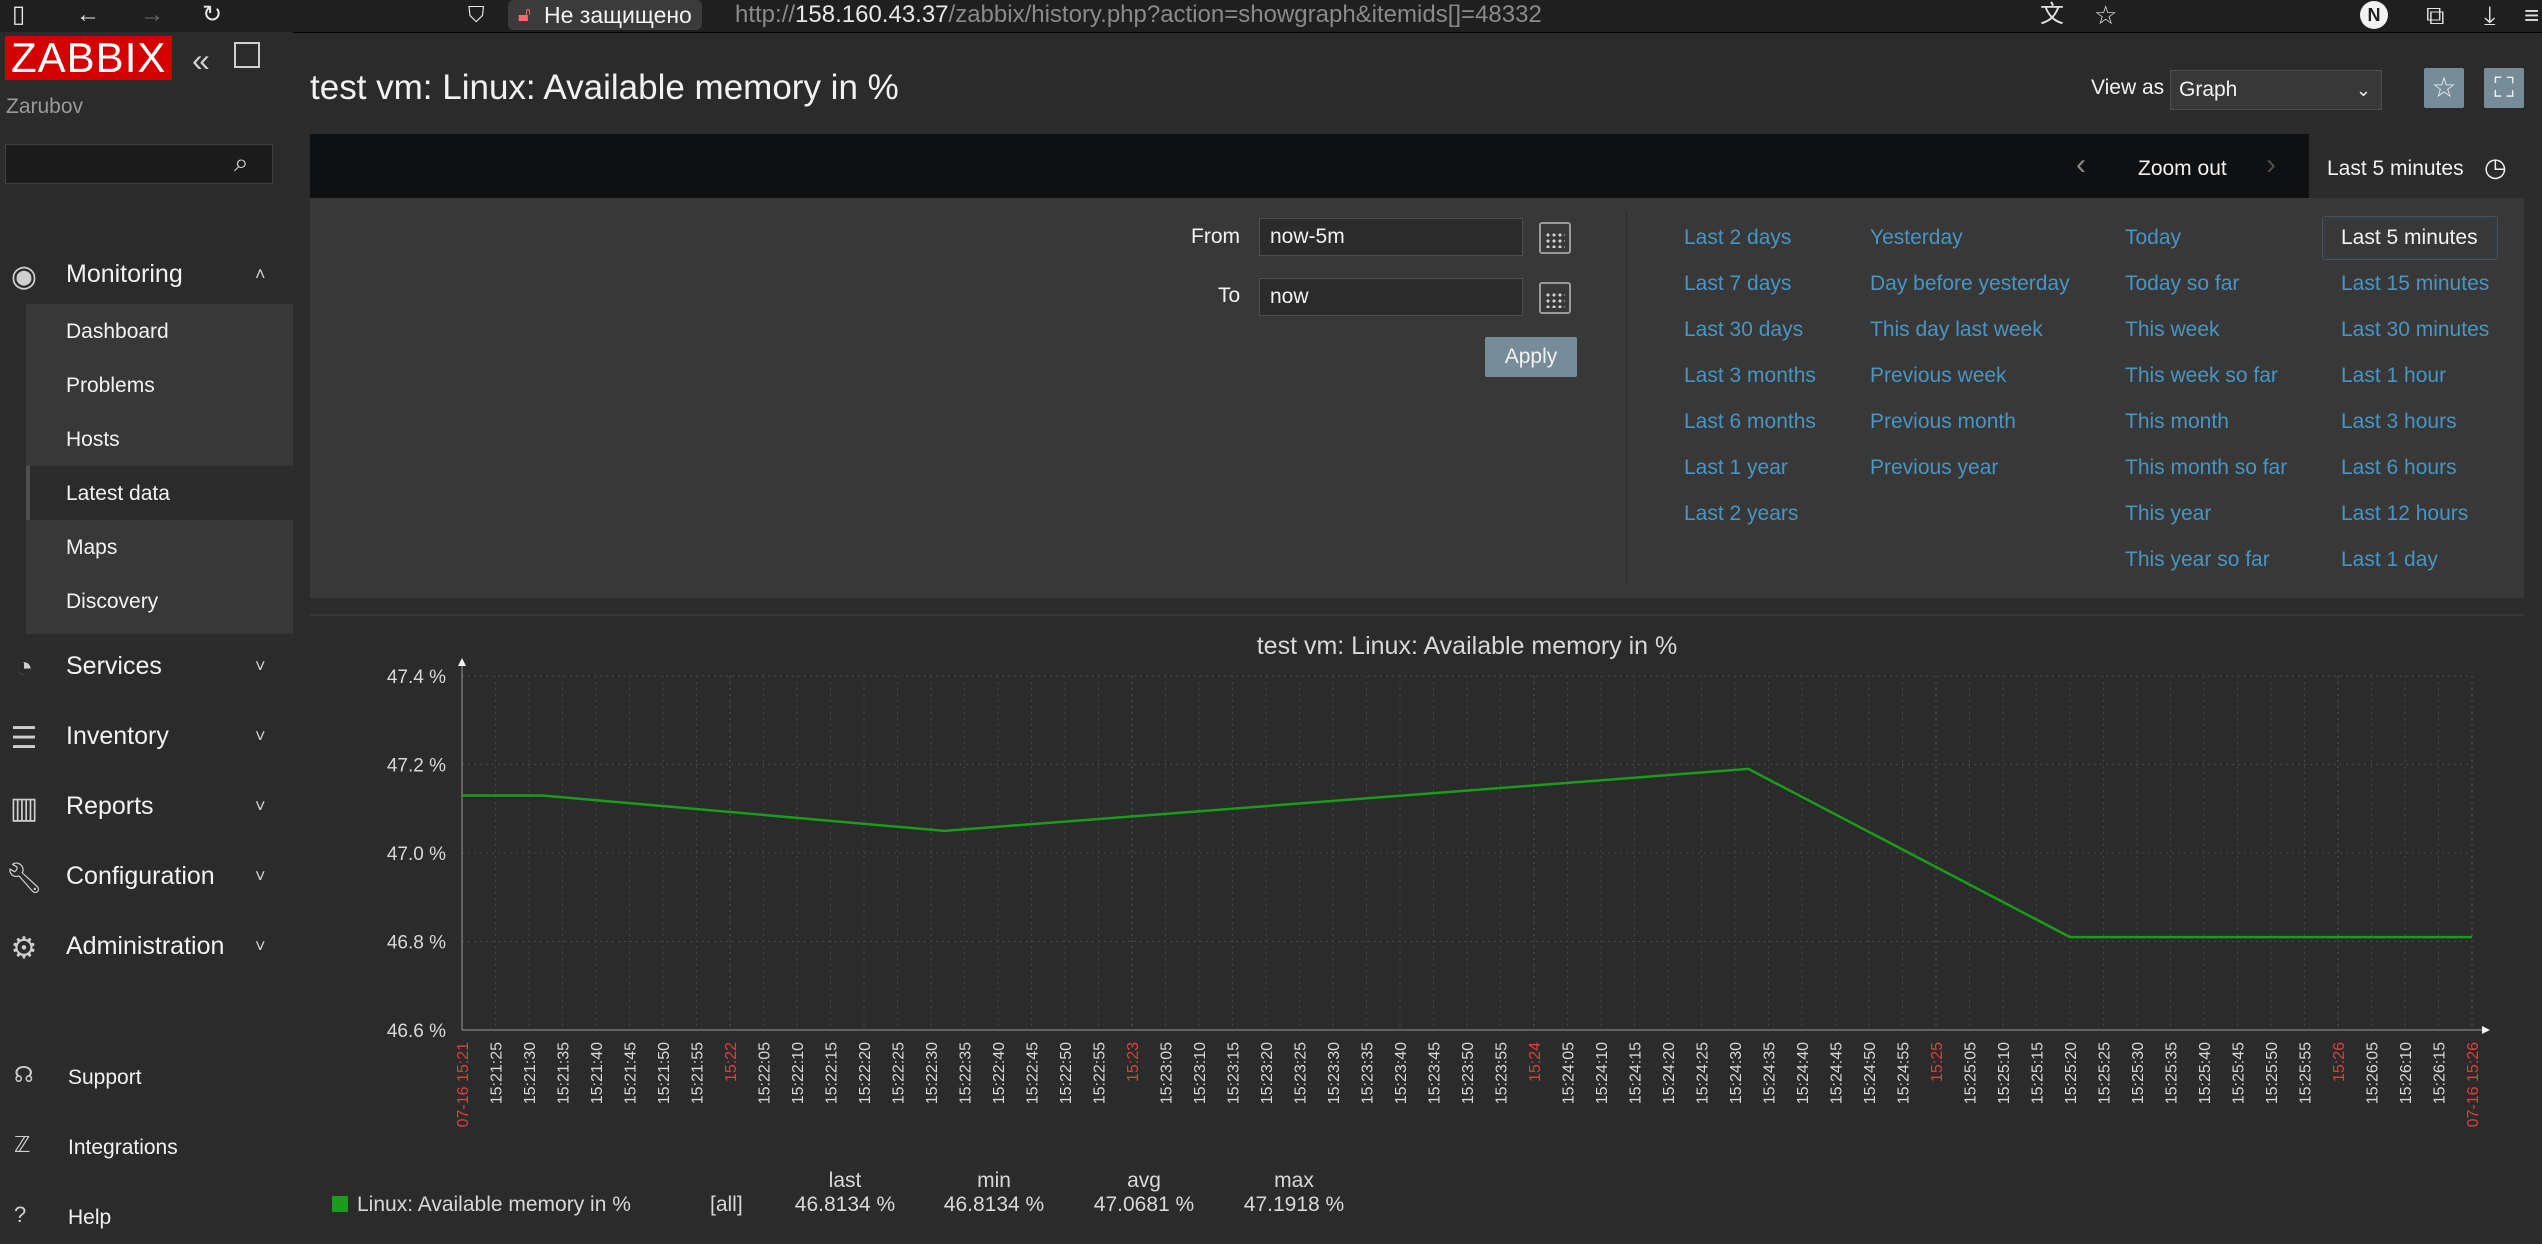 The width and height of the screenshot is (2542, 1244). I want to click on x-tick-label: 15:23:40, so click(1401, 1073).